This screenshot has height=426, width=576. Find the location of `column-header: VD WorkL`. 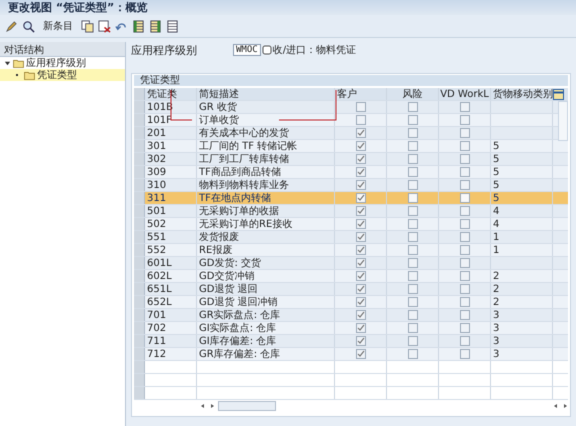

column-header: VD WorkL is located at coordinates (465, 94).